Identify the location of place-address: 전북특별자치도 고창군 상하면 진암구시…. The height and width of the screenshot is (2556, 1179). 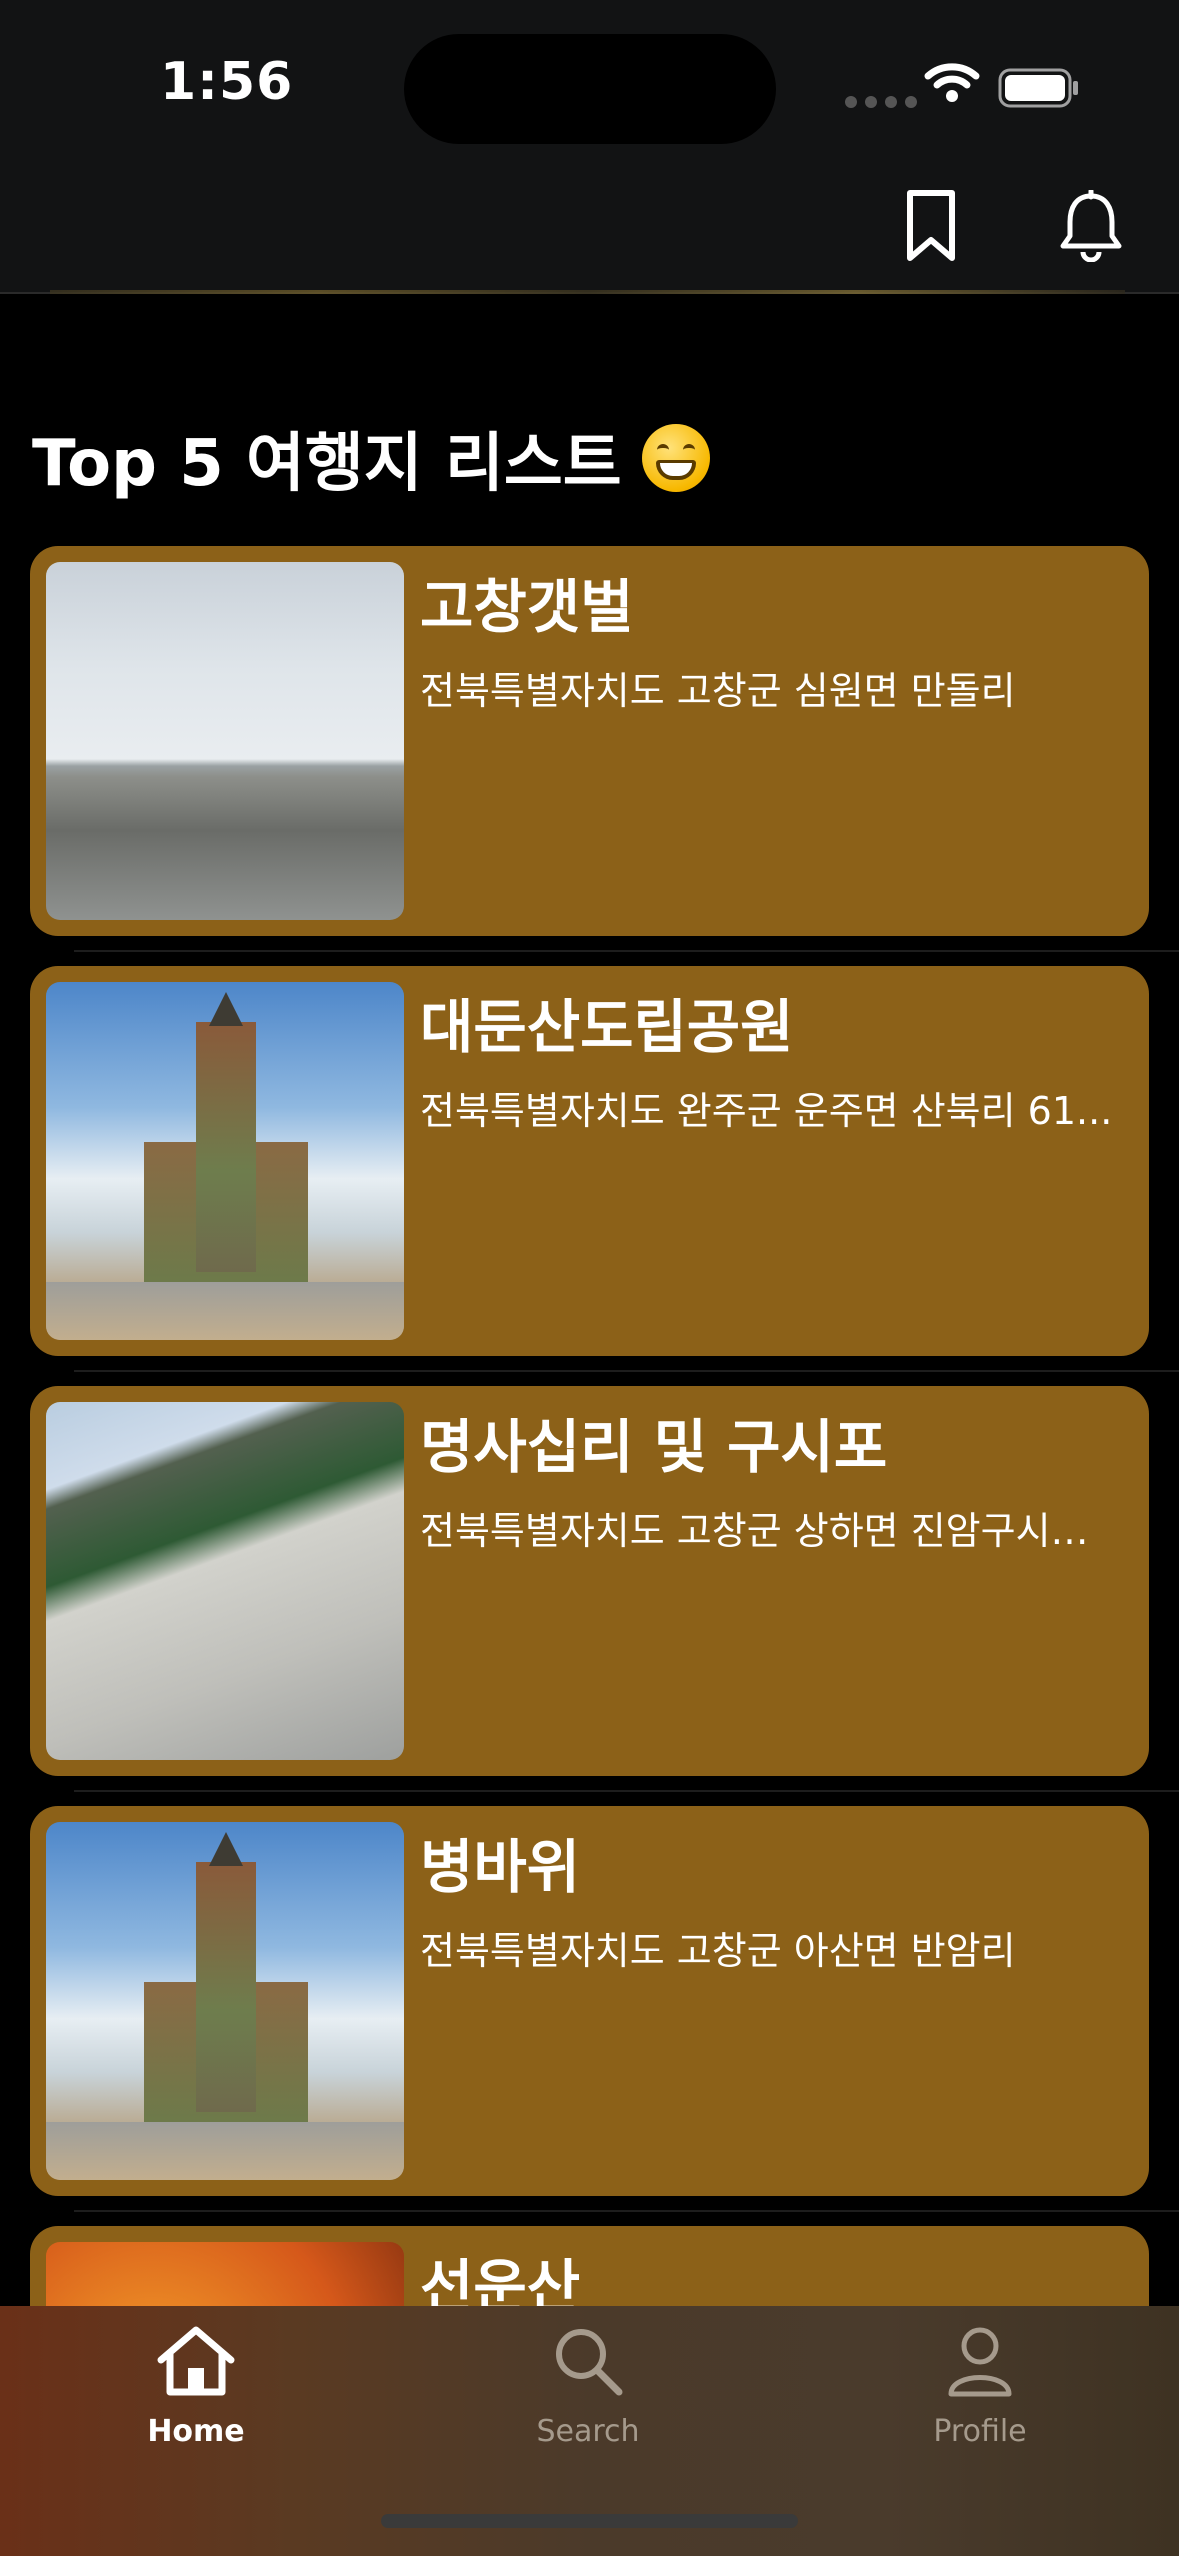
(754, 1531).